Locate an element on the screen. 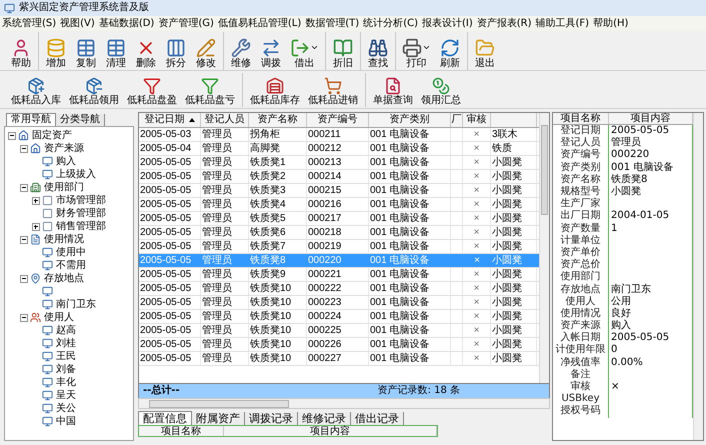 The height and width of the screenshot is (445, 706). horizontal-scrollbar is located at coordinates (344, 403).